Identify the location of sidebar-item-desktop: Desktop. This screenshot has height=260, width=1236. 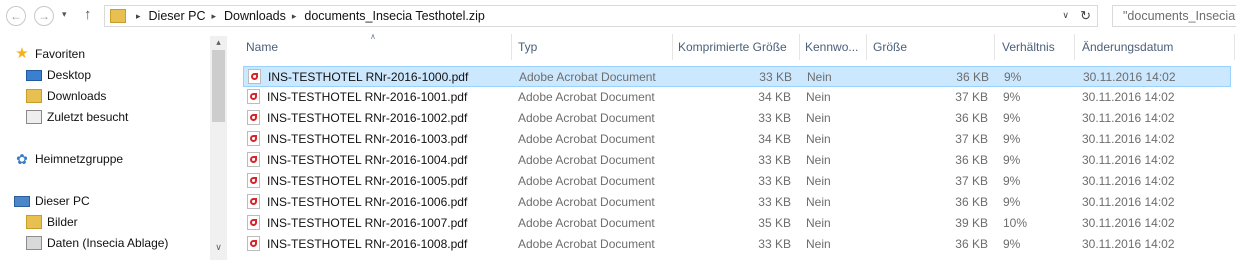
(58, 75).